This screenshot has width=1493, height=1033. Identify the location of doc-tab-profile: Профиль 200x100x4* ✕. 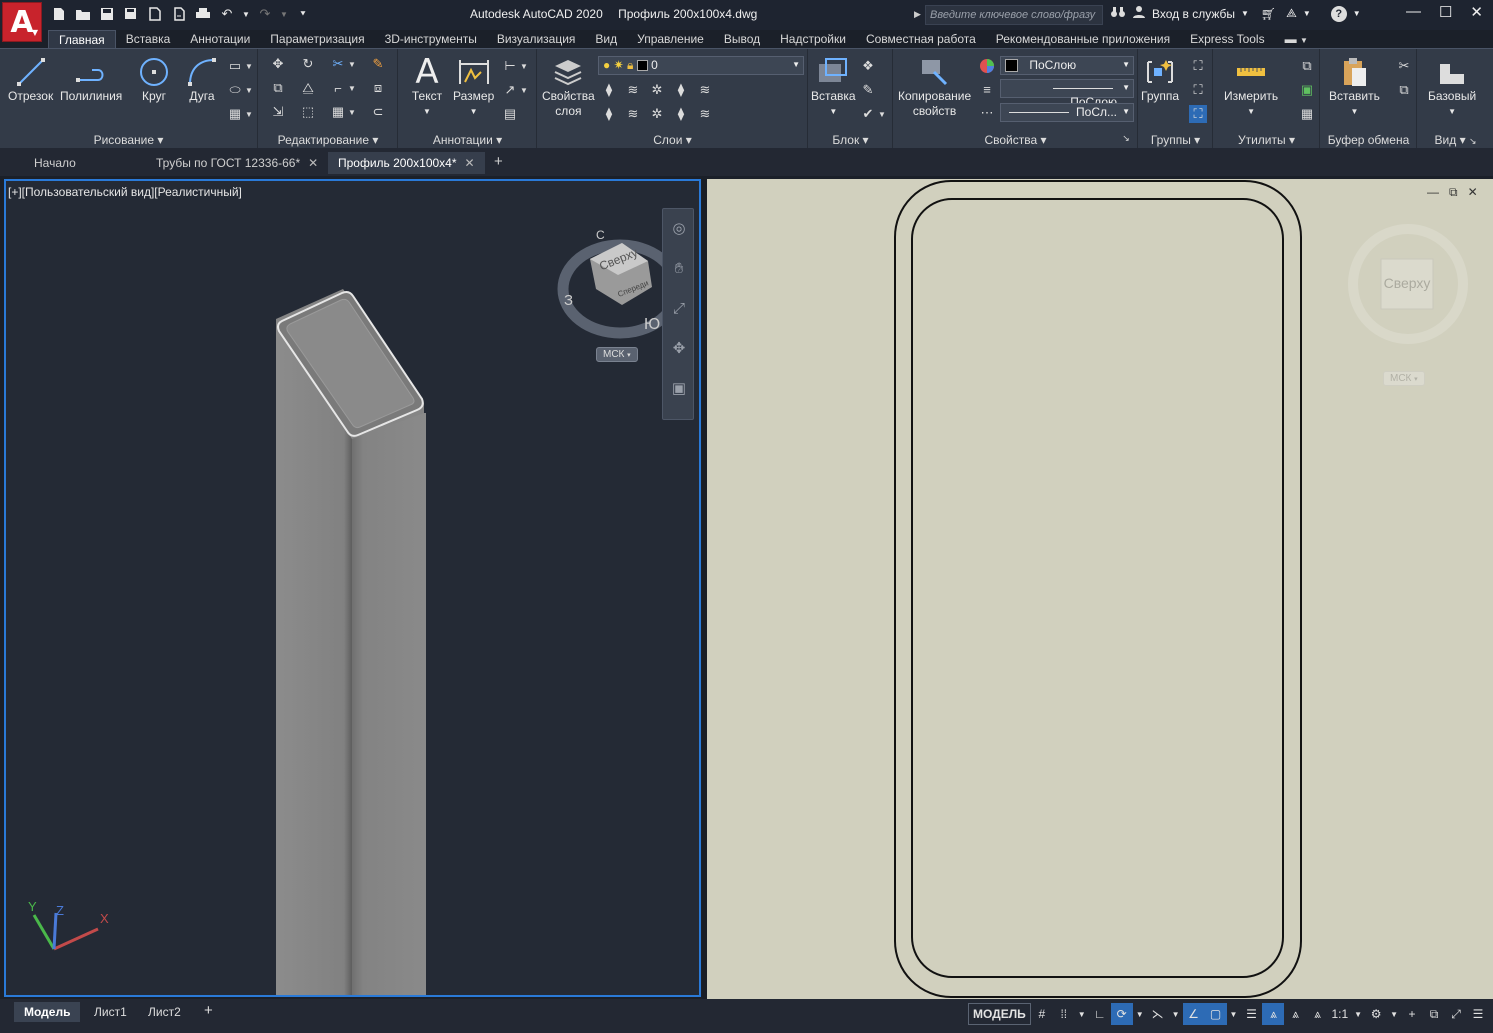
(406, 163).